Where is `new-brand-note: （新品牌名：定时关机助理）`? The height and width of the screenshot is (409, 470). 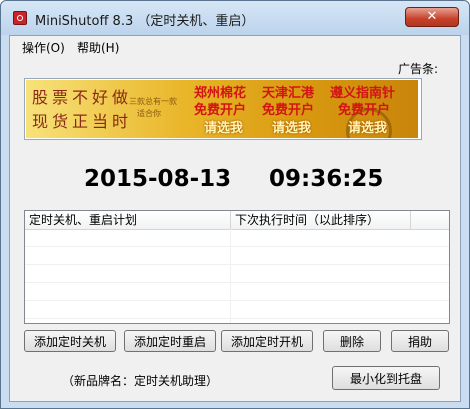 new-brand-note: （新品牌名：定时关机助理） is located at coordinates (140, 381).